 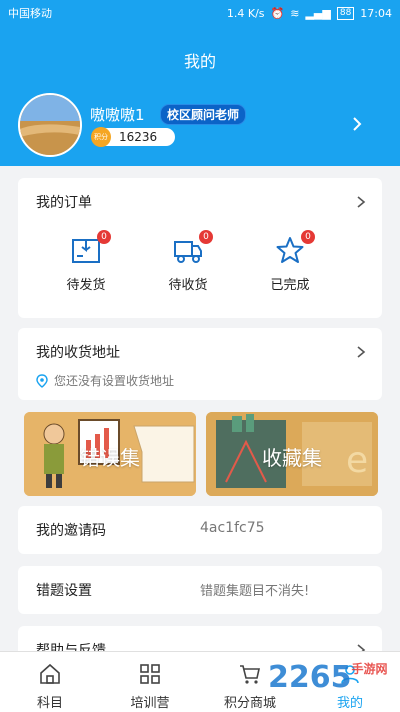 I want to click on status-bar: 中国移动 1.4 K/s ⏰ ≋ ▂▄▆ 88 17:04, so click(x=200, y=13).